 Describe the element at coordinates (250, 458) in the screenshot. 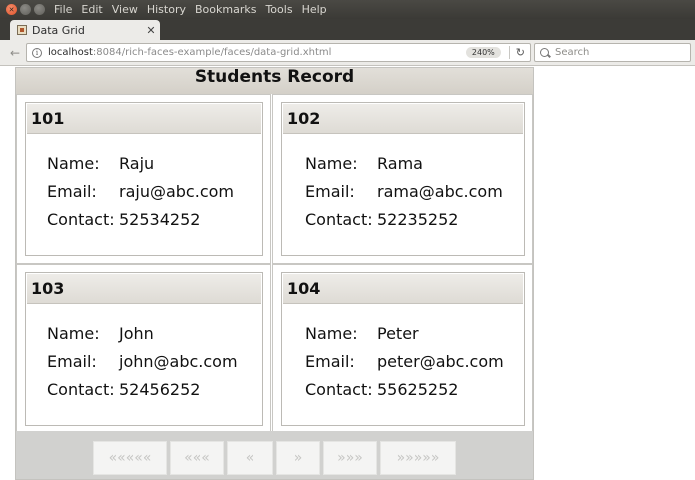

I see `pager-previous-button: «` at that location.